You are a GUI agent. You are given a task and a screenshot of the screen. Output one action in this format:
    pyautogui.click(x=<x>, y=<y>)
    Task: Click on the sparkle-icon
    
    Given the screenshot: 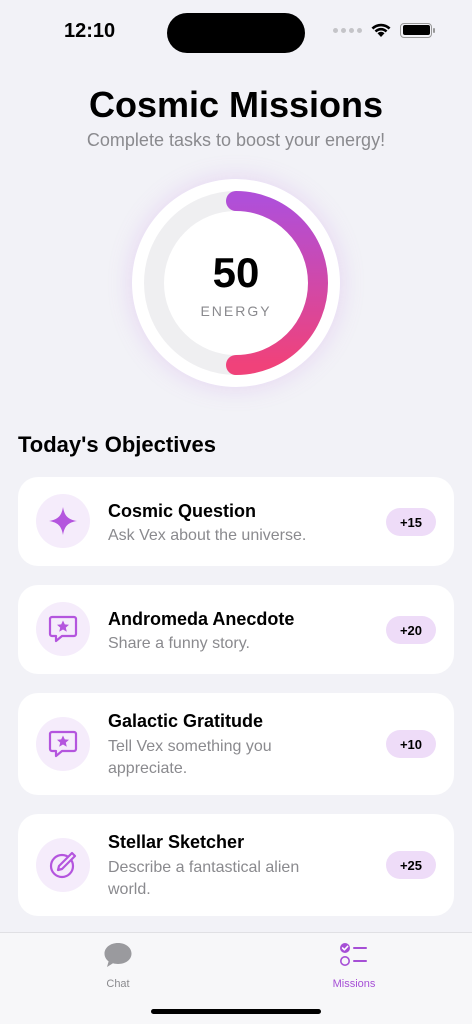 What is the action you would take?
    pyautogui.click(x=63, y=521)
    